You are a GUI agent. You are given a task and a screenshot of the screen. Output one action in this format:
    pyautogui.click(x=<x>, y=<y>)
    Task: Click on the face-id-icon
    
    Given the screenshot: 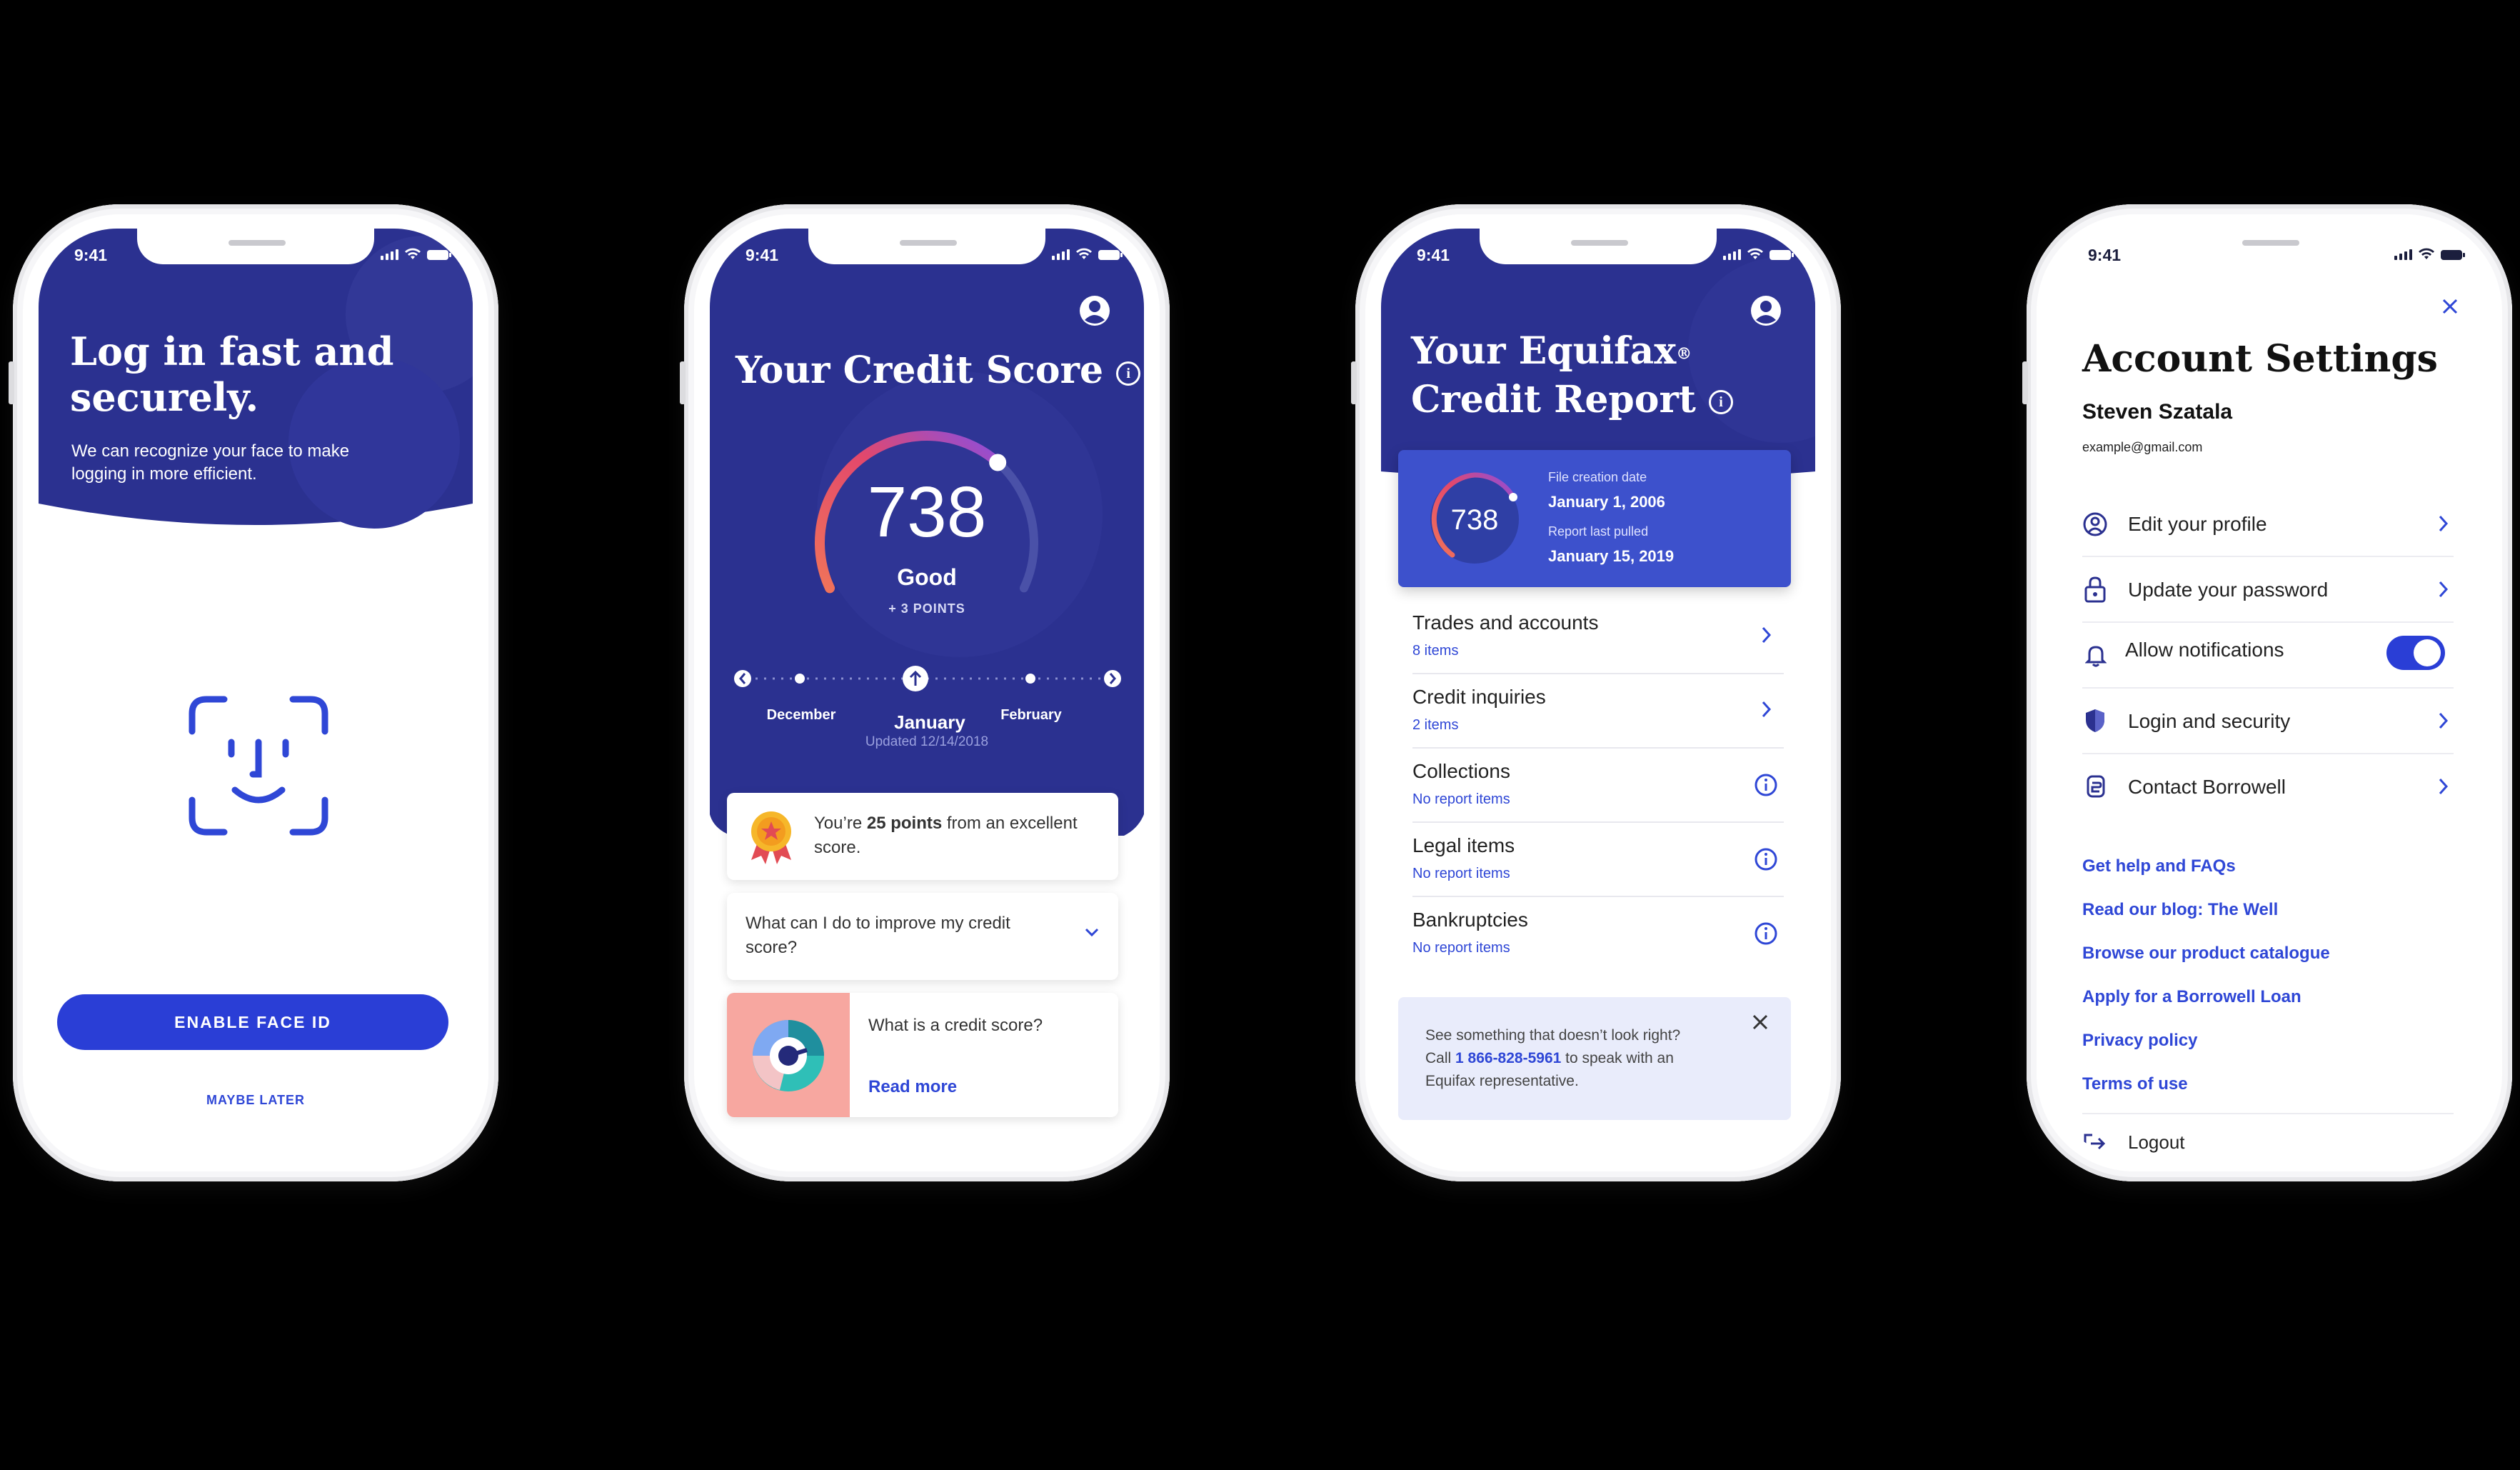 What is the action you would take?
    pyautogui.click(x=258, y=766)
    